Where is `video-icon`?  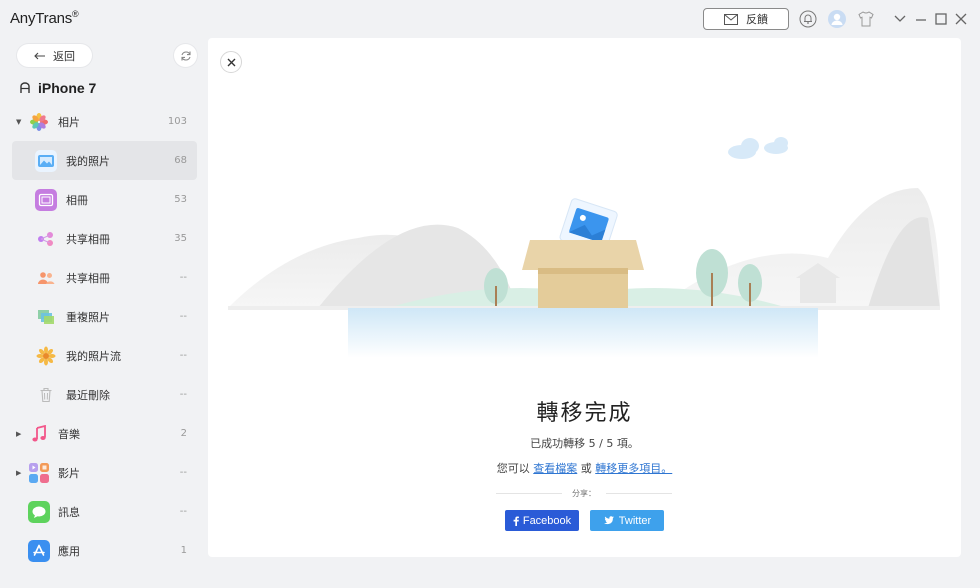 video-icon is located at coordinates (39, 473).